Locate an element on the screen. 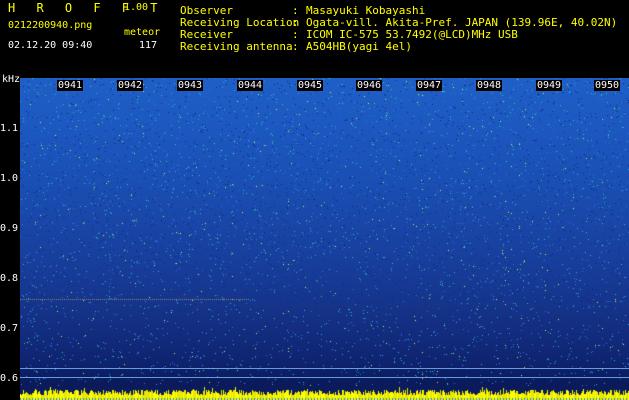 Image resolution: width=629 pixels, height=400 pixels. y-tick-label: 0.6 is located at coordinates (9, 378).